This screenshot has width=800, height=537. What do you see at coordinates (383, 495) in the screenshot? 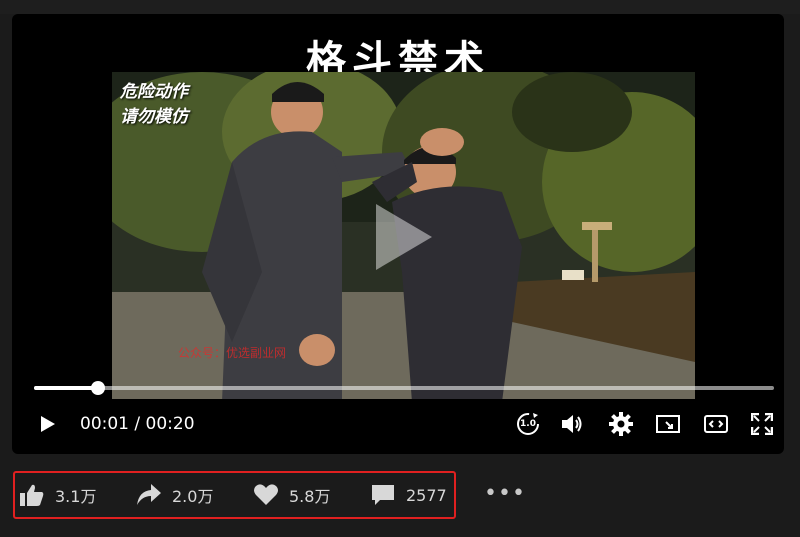
I see `comment-bubble-icon` at bounding box center [383, 495].